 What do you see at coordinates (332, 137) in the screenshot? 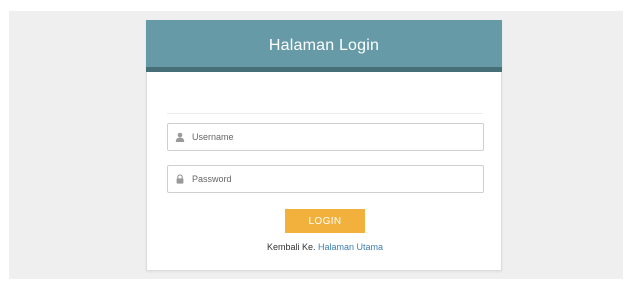
I see `username-input` at bounding box center [332, 137].